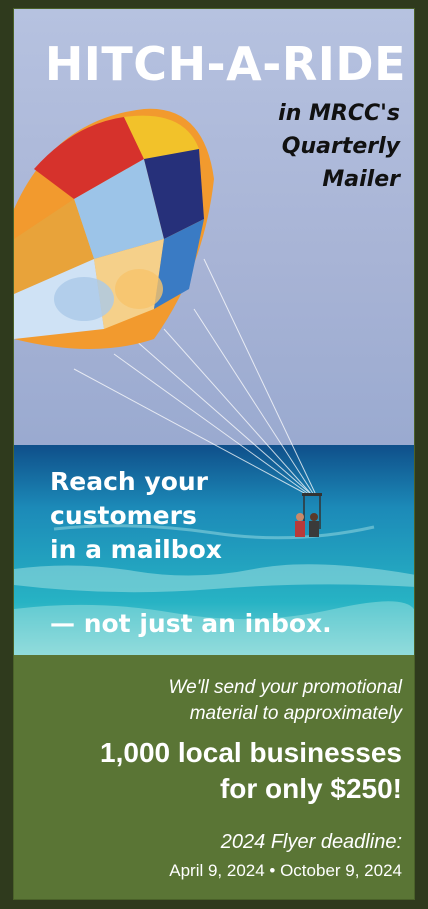 This screenshot has width=428, height=909. I want to click on headline-title: HITCH-A-RIDE, so click(225, 64).